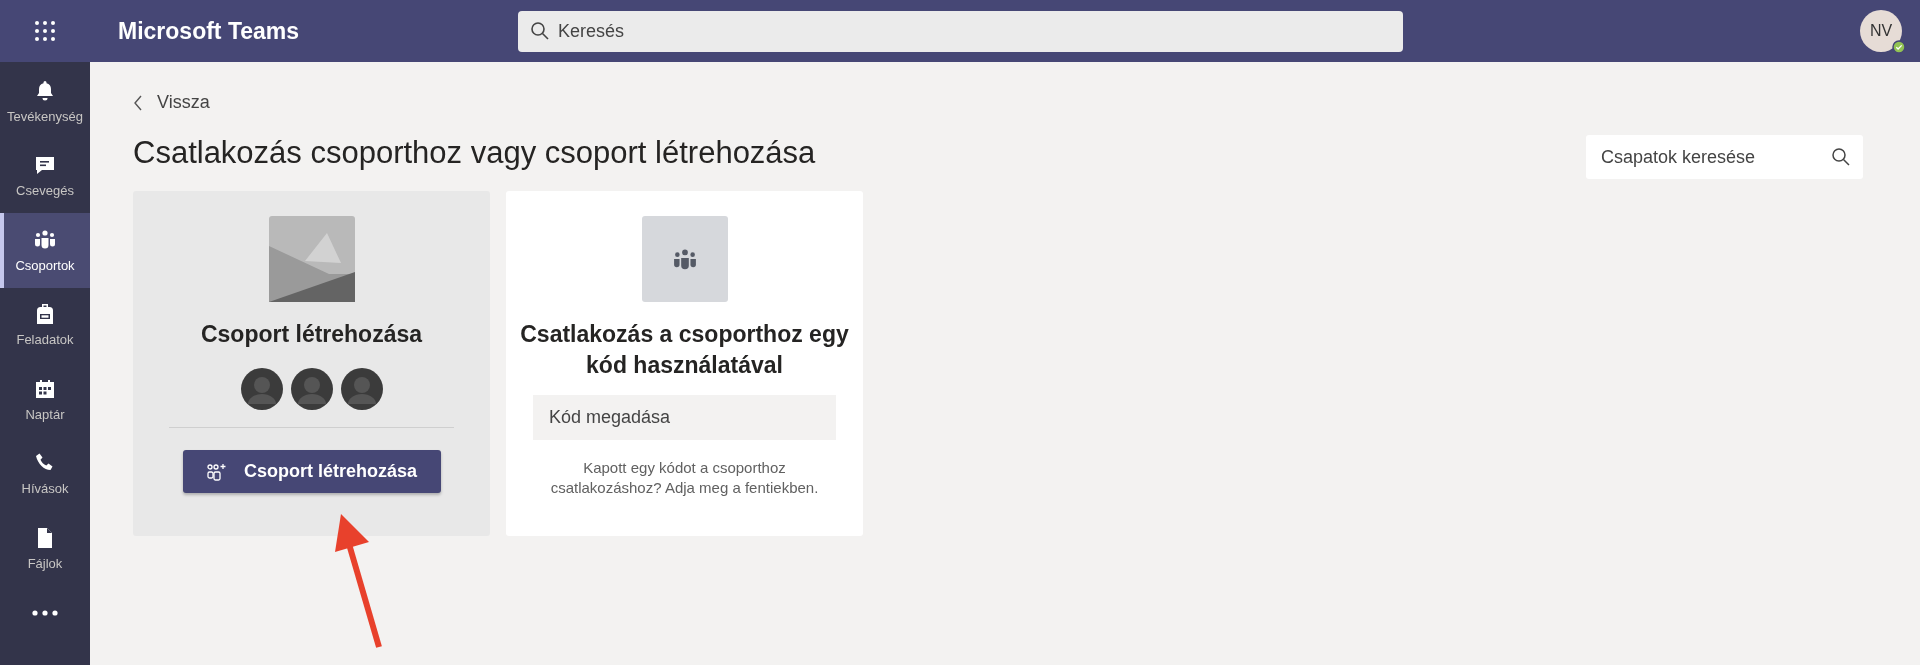 This screenshot has width=1920, height=665. What do you see at coordinates (209, 31) in the screenshot?
I see `app-title: Microsoft Teams` at bounding box center [209, 31].